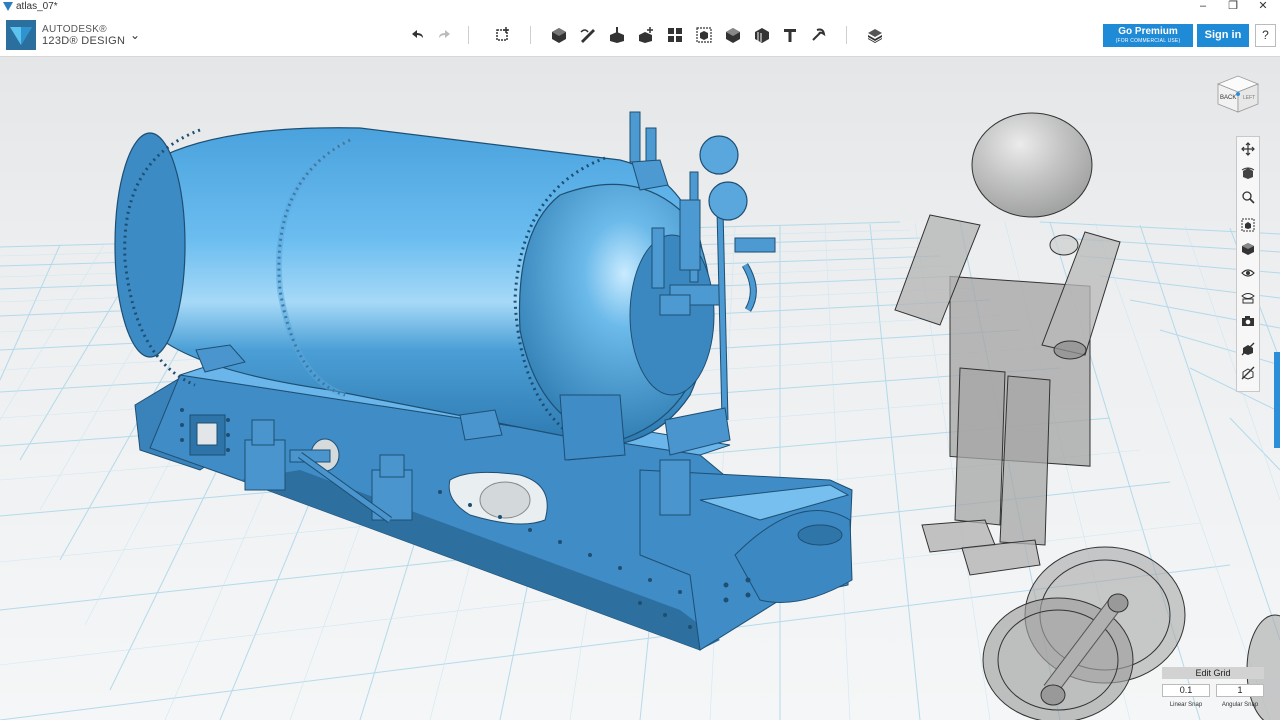 The width and height of the screenshot is (1280, 720). Describe the element at coordinates (21, 35) in the screenshot. I see `app-logo` at that location.